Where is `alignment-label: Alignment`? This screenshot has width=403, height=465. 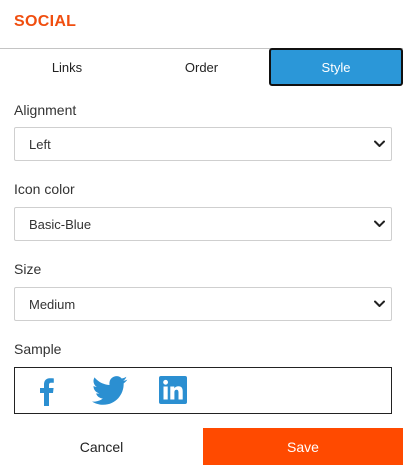
alignment-label: Alignment is located at coordinates (45, 110).